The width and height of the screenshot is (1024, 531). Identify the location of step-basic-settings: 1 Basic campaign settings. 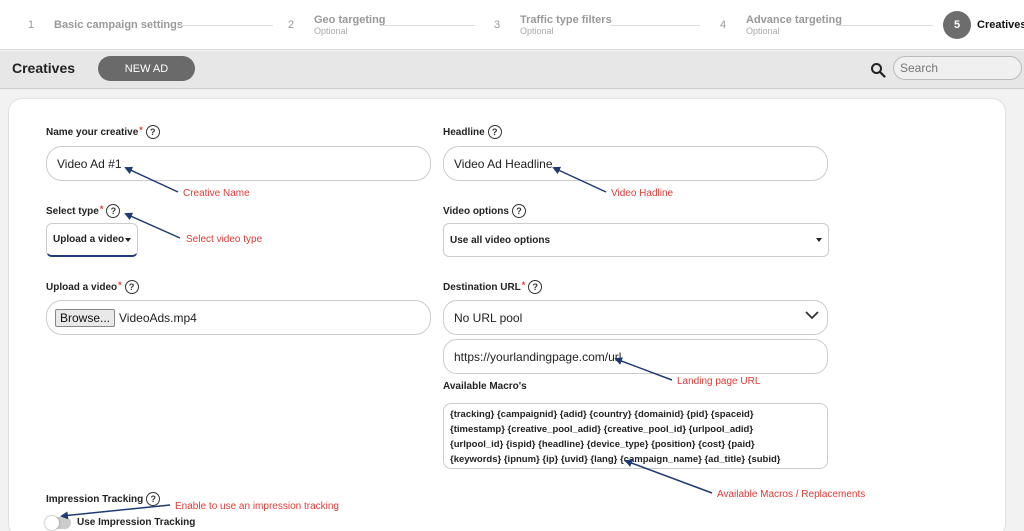
(105, 25).